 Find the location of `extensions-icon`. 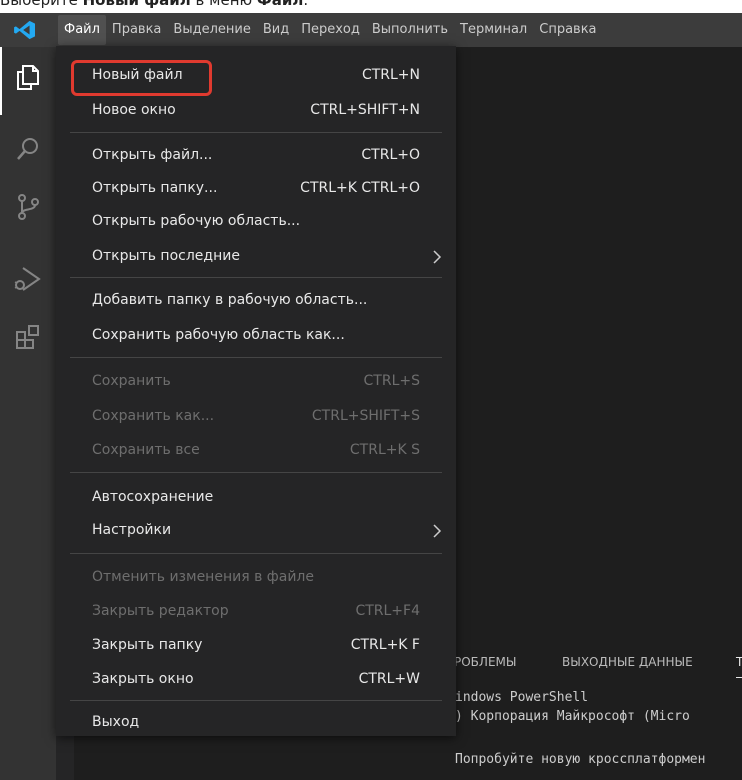

extensions-icon is located at coordinates (28, 337).